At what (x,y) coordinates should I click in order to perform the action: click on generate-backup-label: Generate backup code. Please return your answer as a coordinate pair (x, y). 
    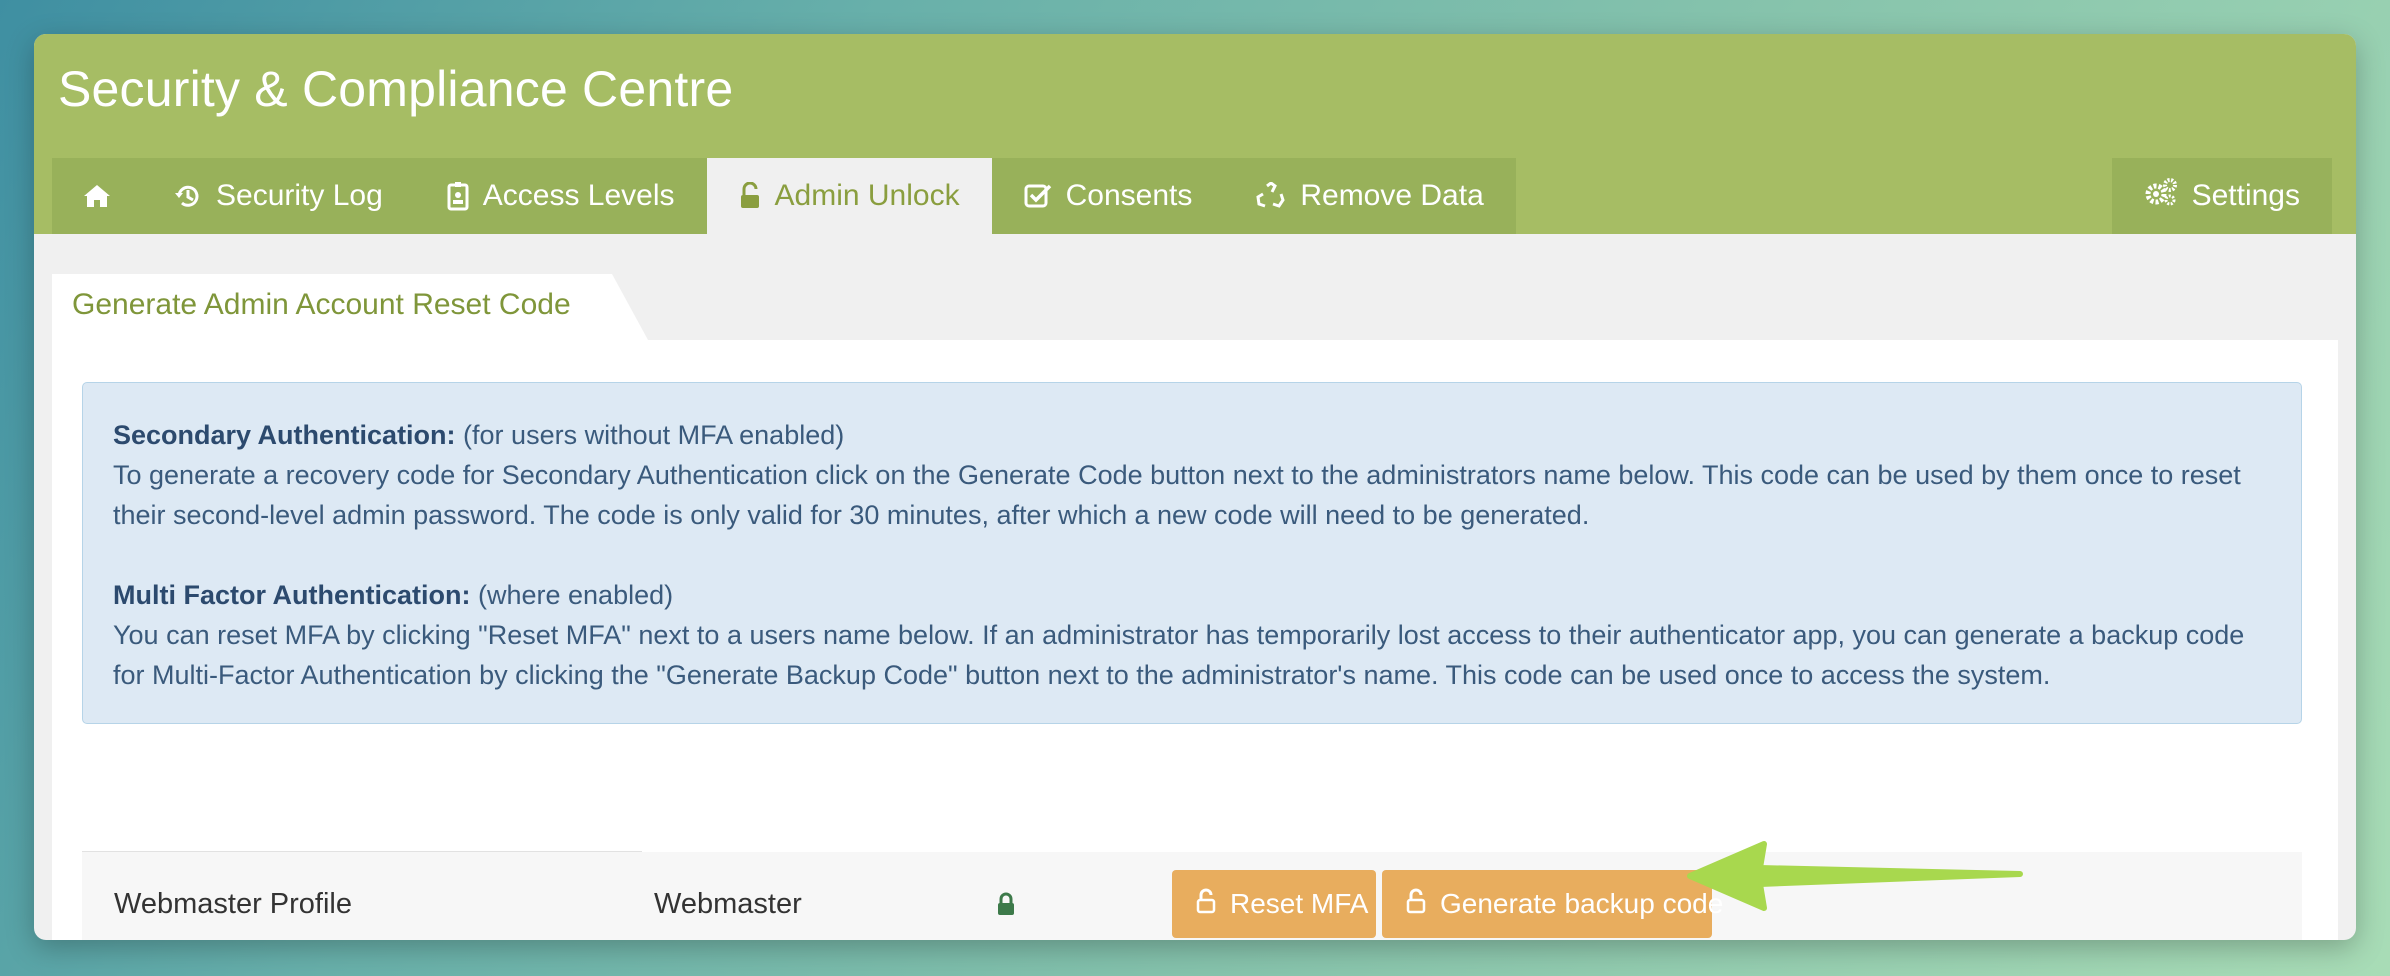
    Looking at the image, I should click on (1582, 903).